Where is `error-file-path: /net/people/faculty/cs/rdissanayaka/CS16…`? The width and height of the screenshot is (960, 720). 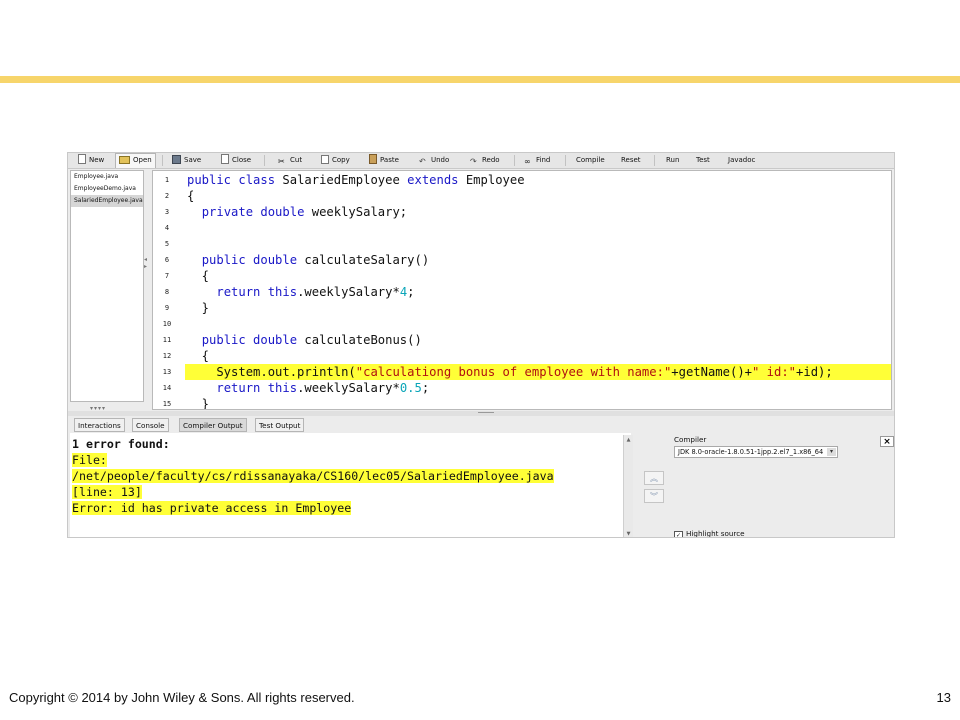 error-file-path: /net/people/faculty/cs/rdissanayaka/CS16… is located at coordinates (313, 476).